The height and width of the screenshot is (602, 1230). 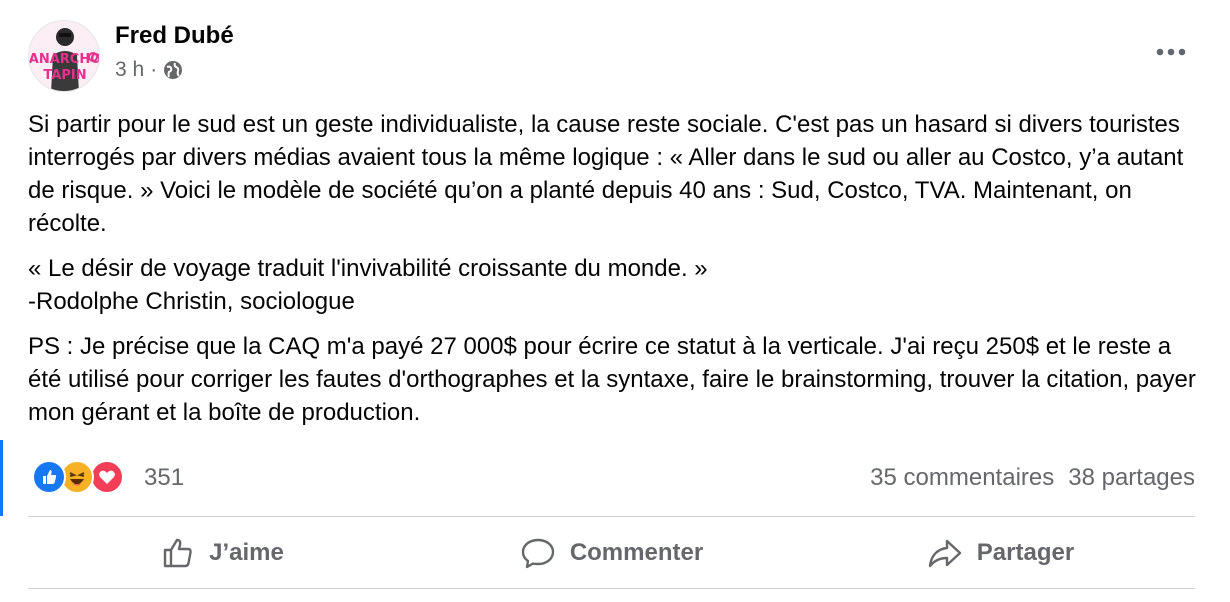 I want to click on love-icon, so click(x=107, y=477).